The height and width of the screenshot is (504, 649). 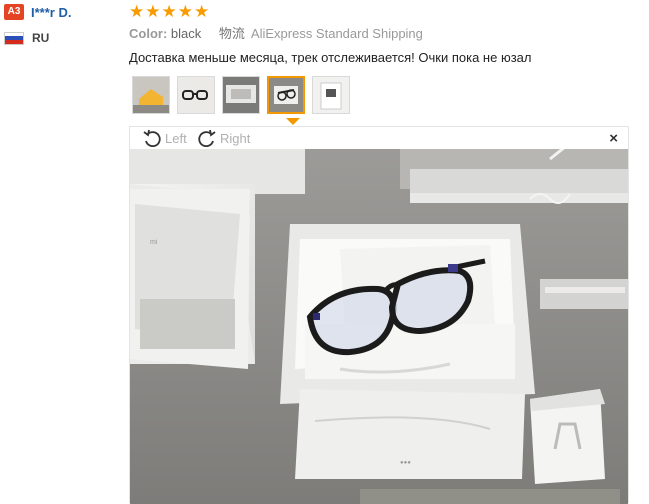 I want to click on color-value: black, so click(x=186, y=33).